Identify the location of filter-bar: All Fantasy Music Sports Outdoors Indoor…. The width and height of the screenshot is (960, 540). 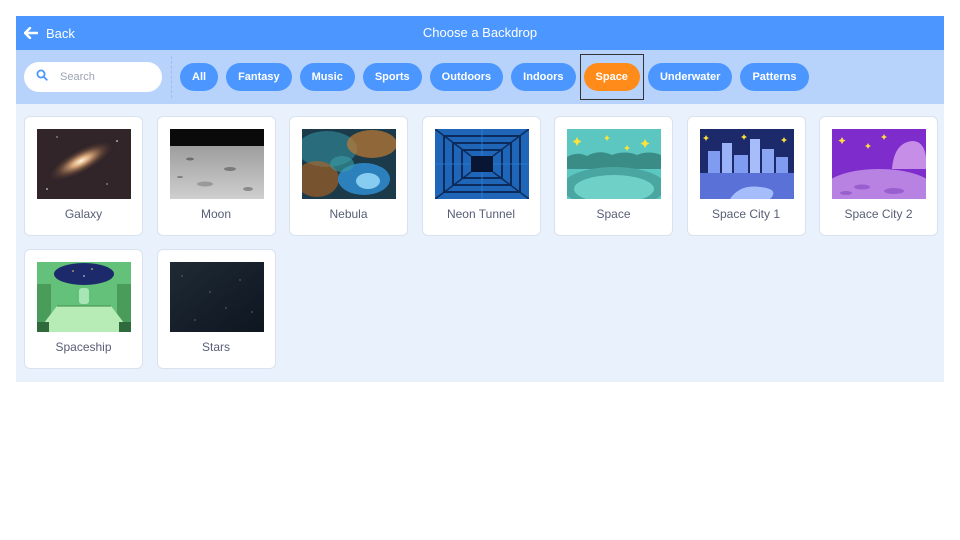
(480, 77).